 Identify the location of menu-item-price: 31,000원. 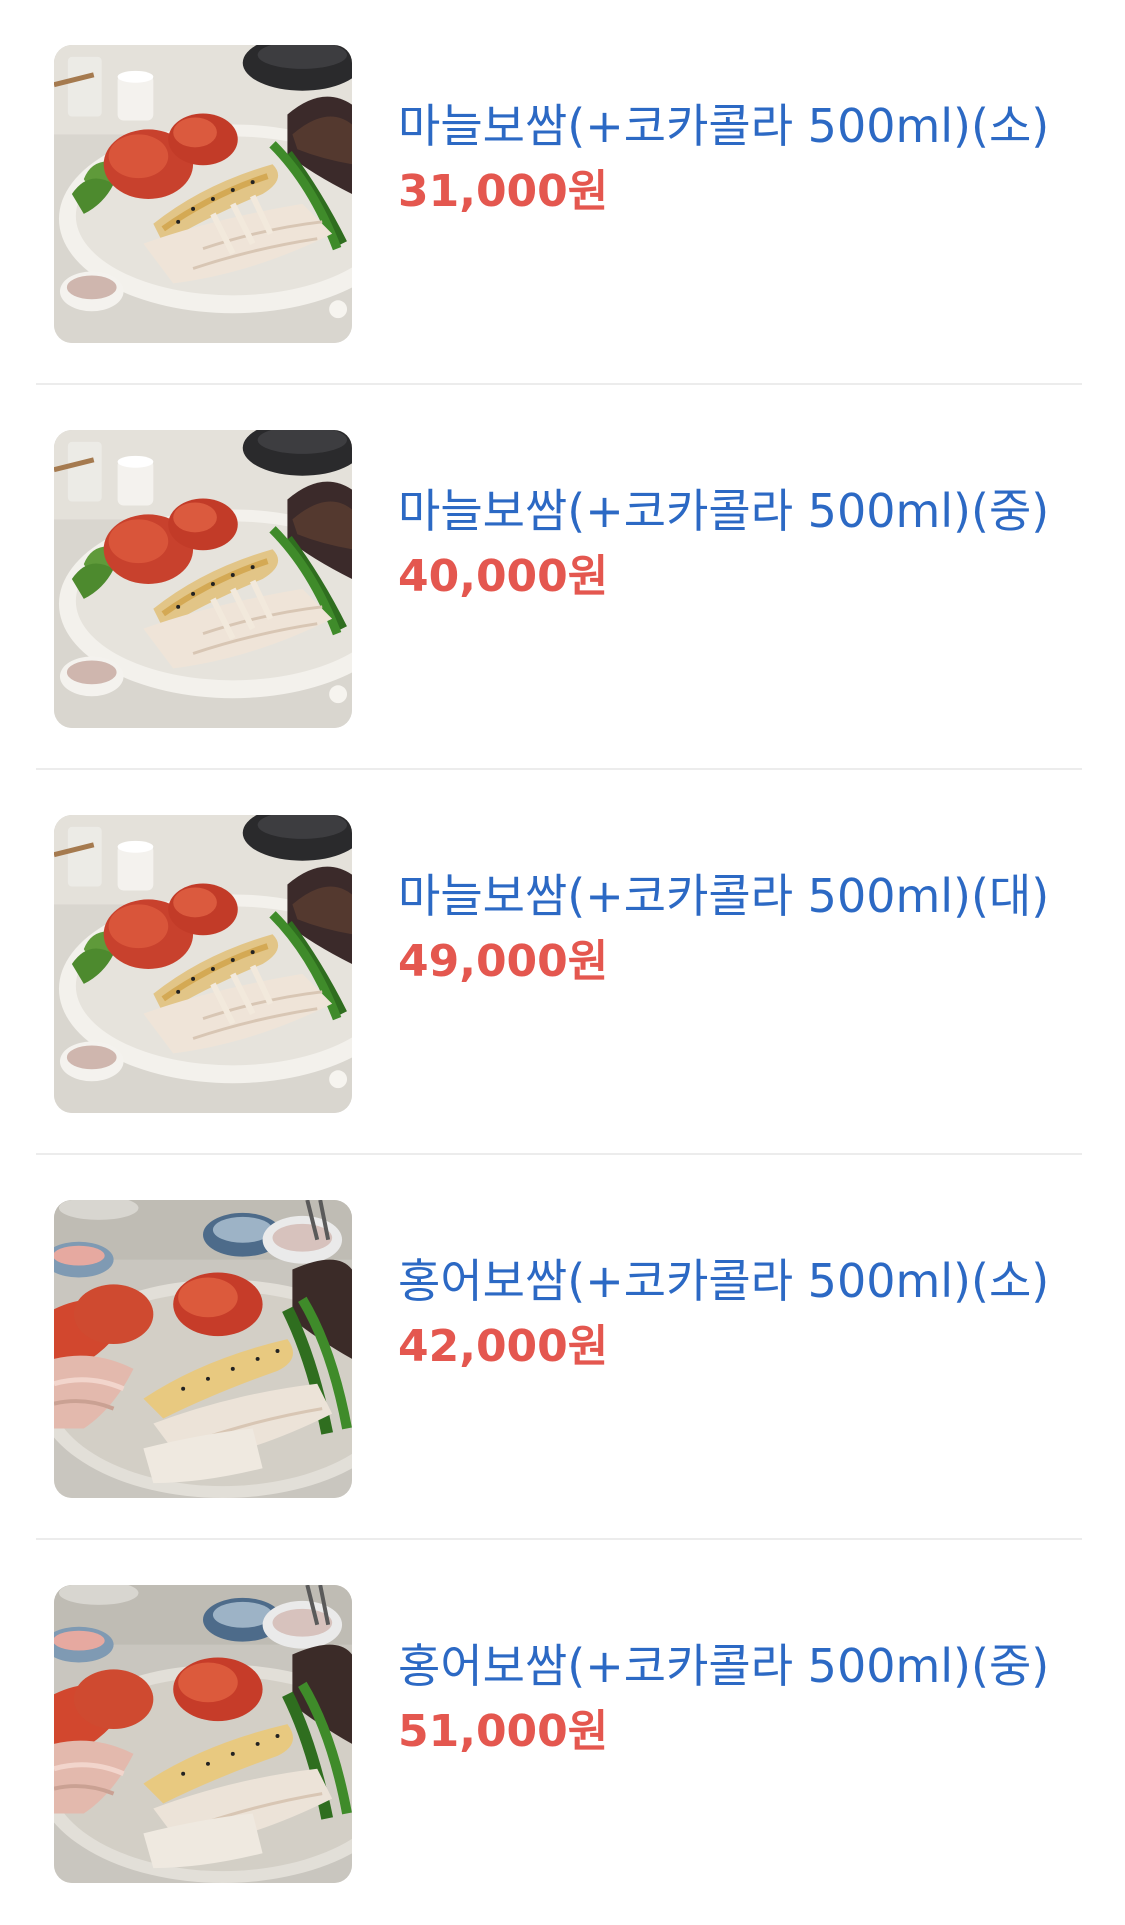
(503, 191).